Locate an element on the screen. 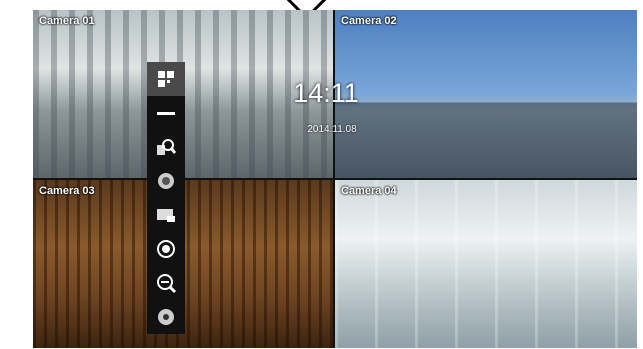  settings-button is located at coordinates (166, 317).